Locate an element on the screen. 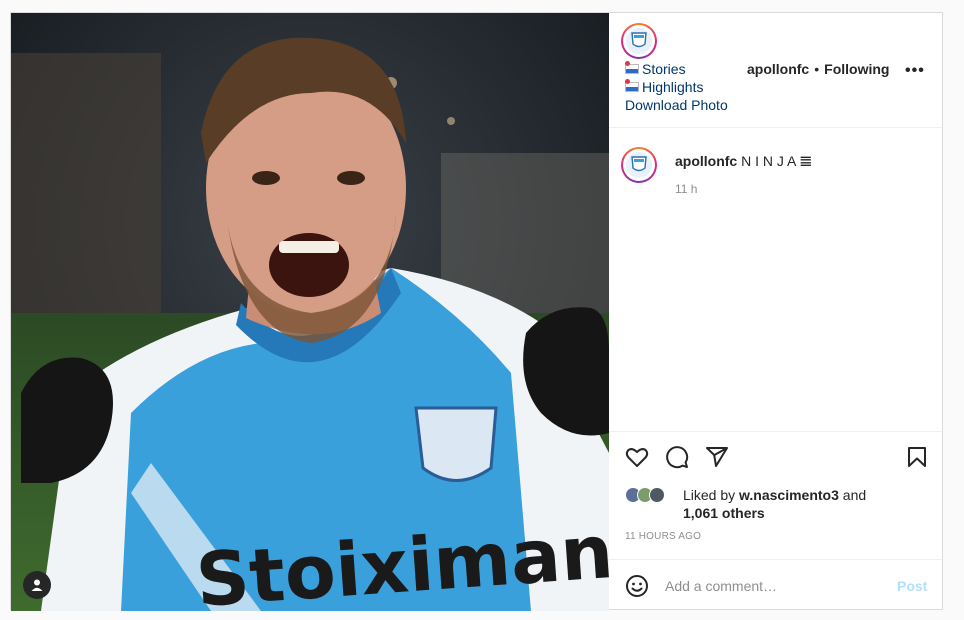  download-photo-link: Download Photo is located at coordinates (676, 105).